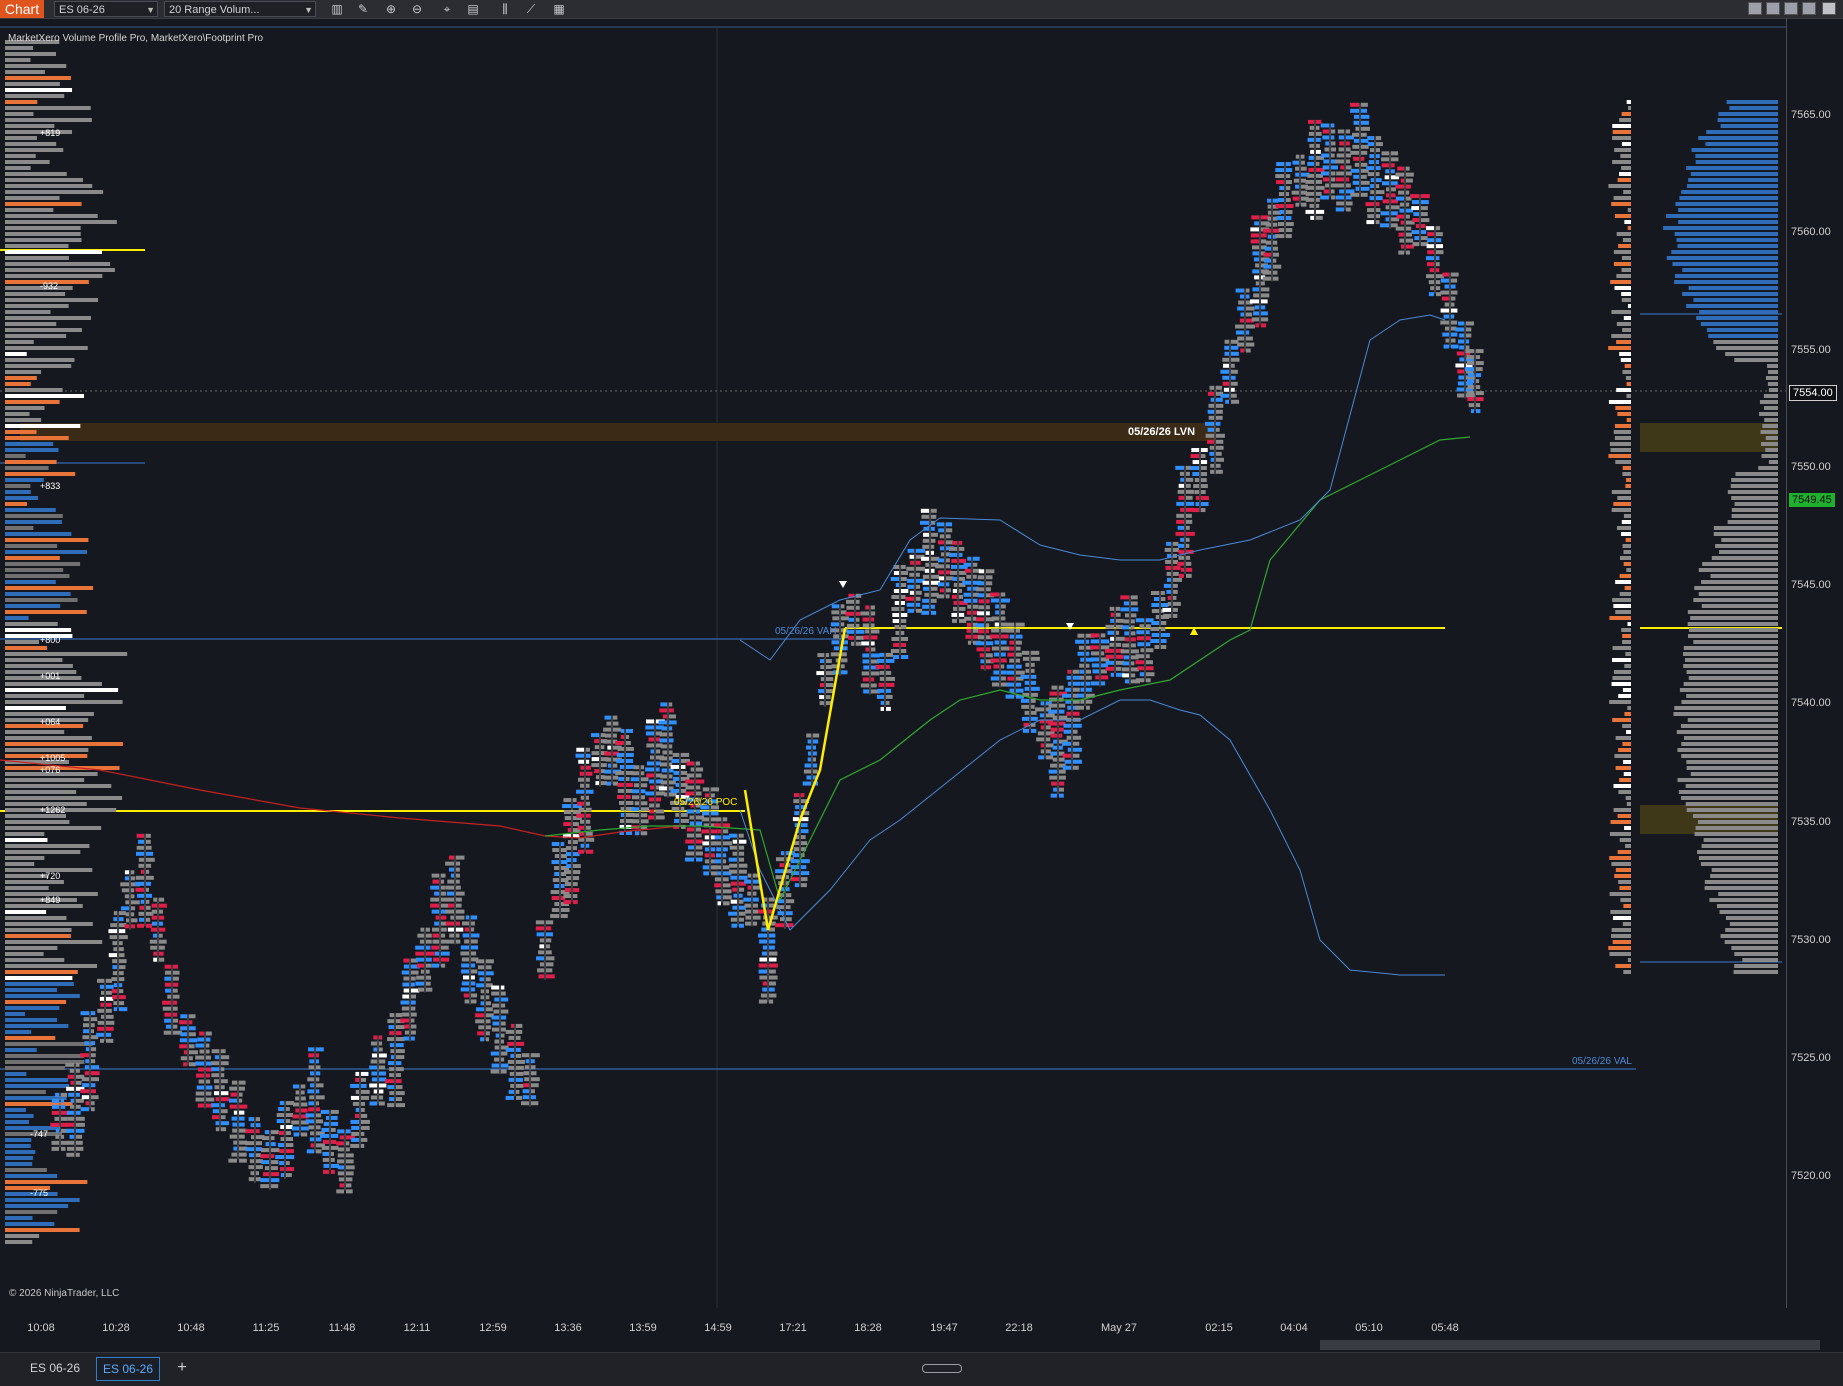 The width and height of the screenshot is (1843, 1386). I want to click on pager-handle, so click(942, 1368).